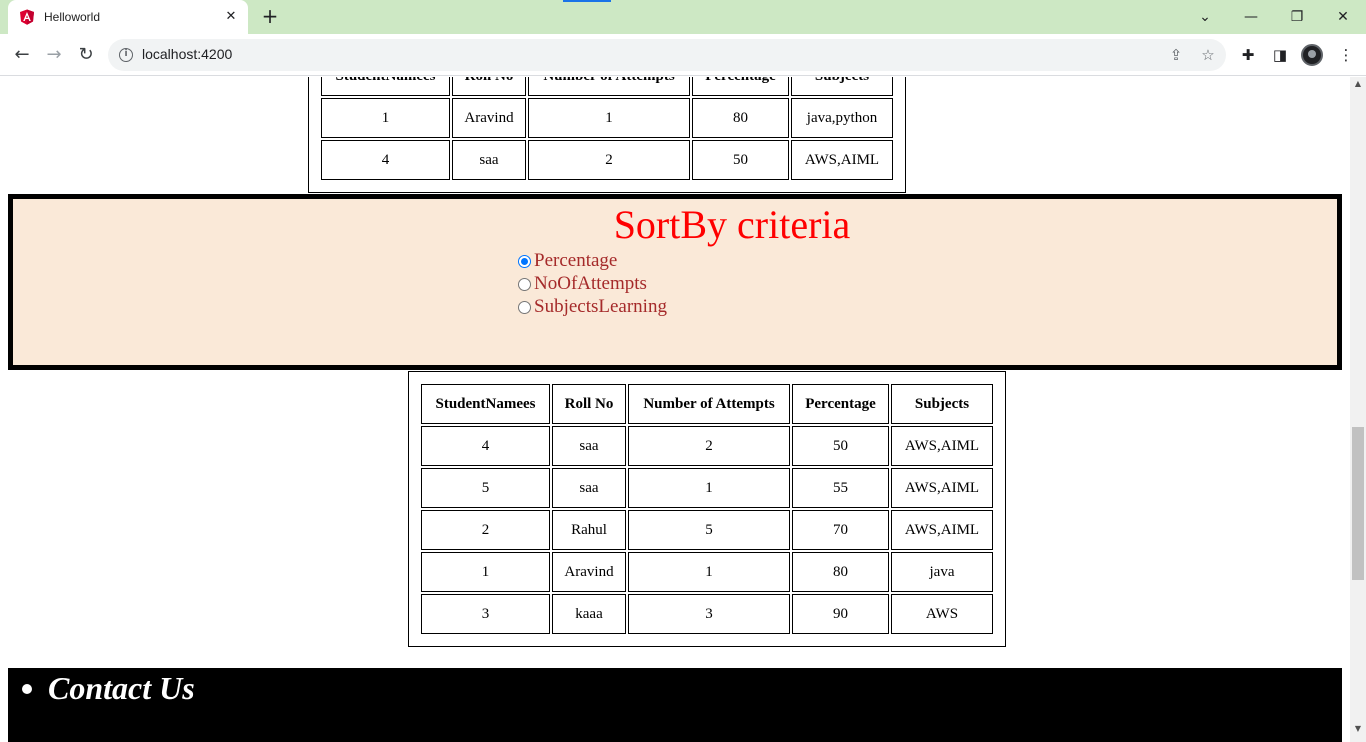 This screenshot has width=1366, height=742. Describe the element at coordinates (600, 306) in the screenshot. I see `radio-label: SubjectsLearning` at that location.